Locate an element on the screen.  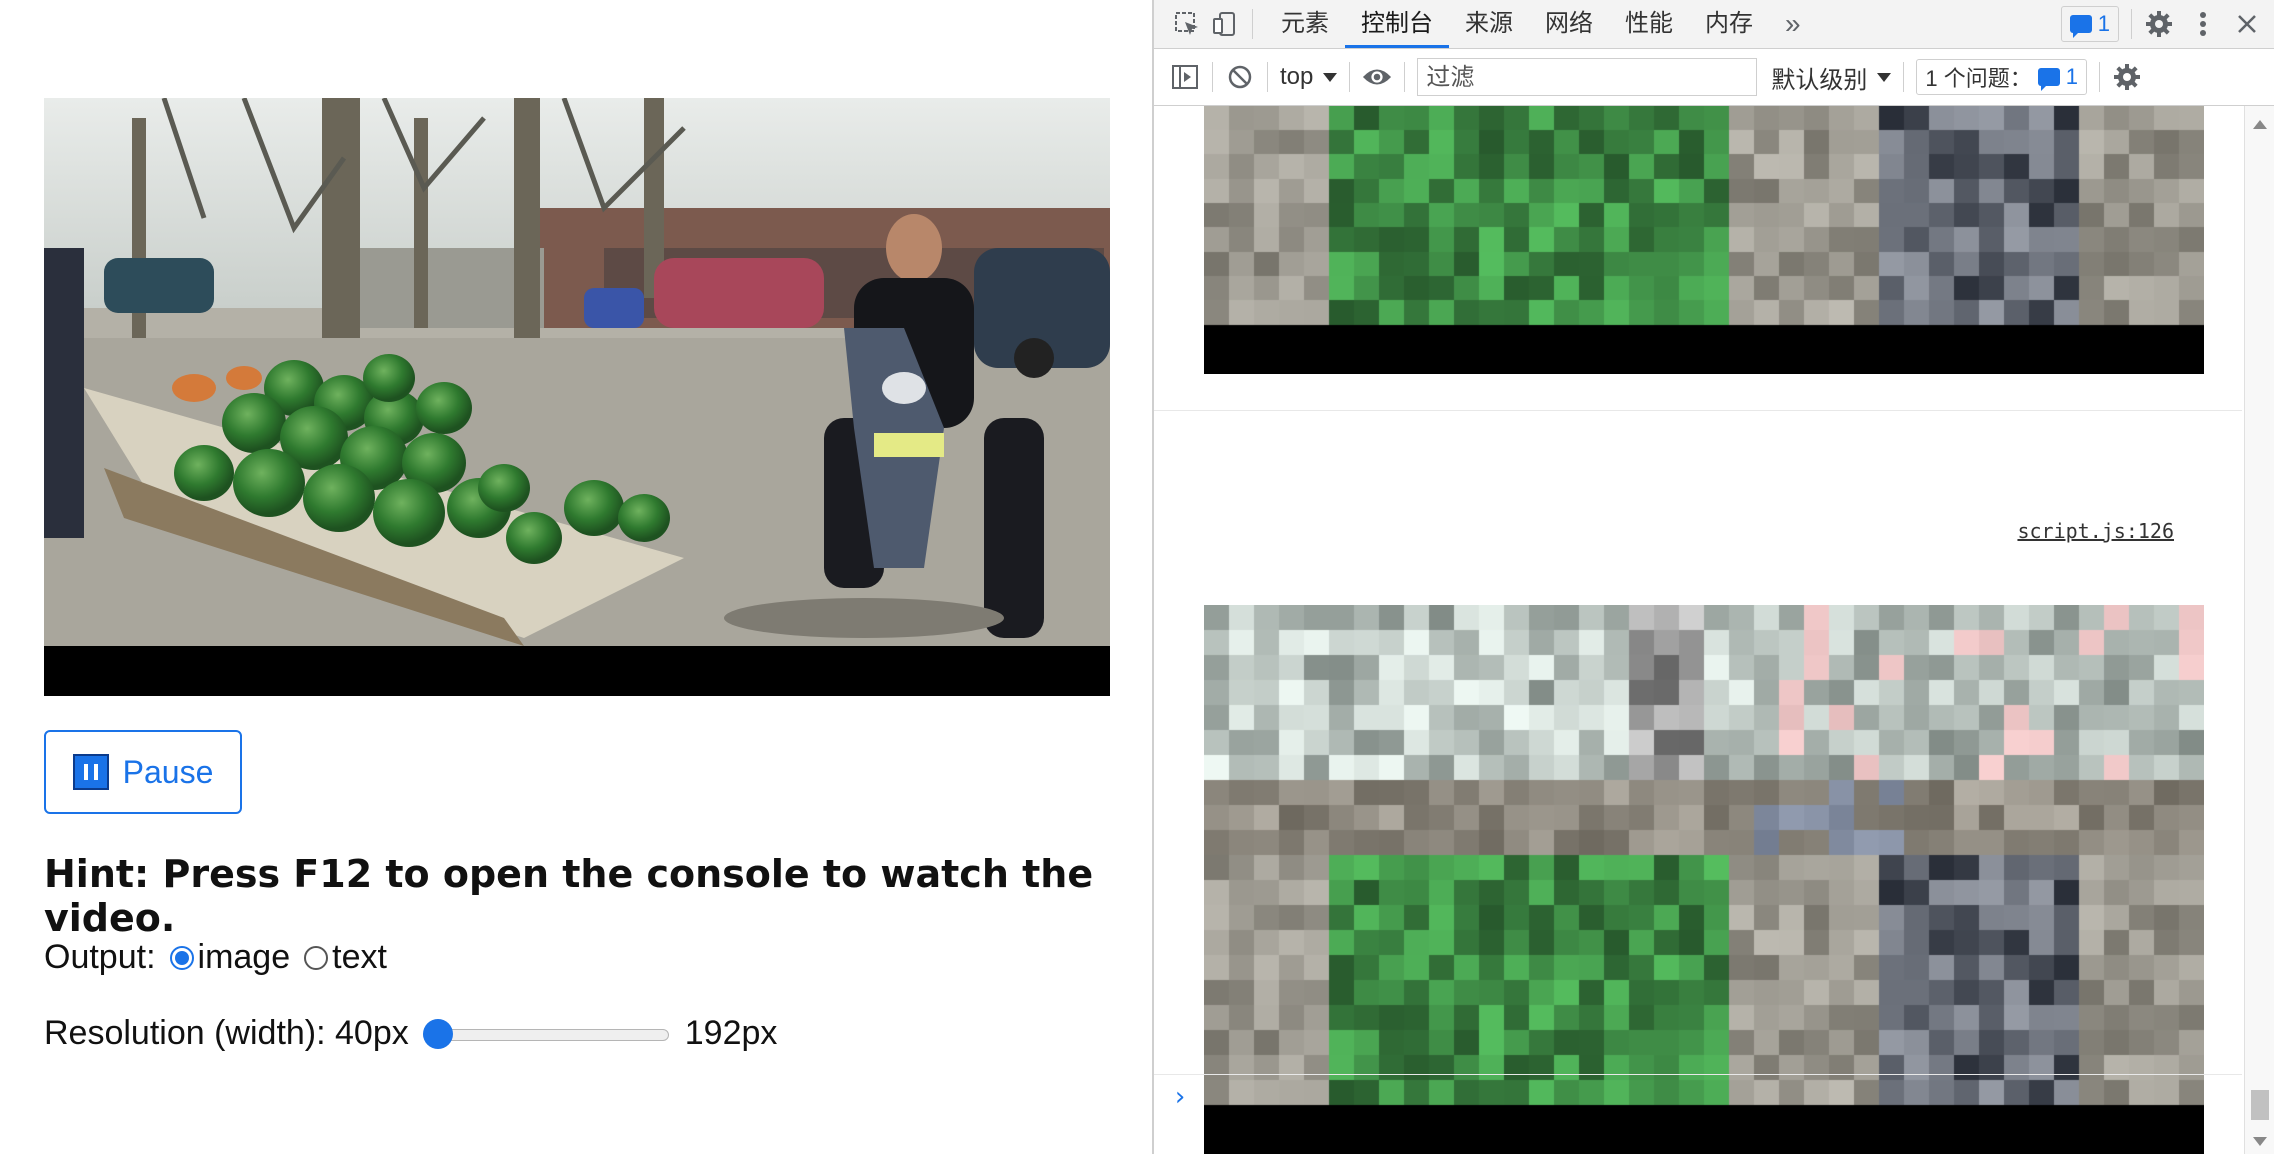
pause-button: Pause is located at coordinates (143, 772).